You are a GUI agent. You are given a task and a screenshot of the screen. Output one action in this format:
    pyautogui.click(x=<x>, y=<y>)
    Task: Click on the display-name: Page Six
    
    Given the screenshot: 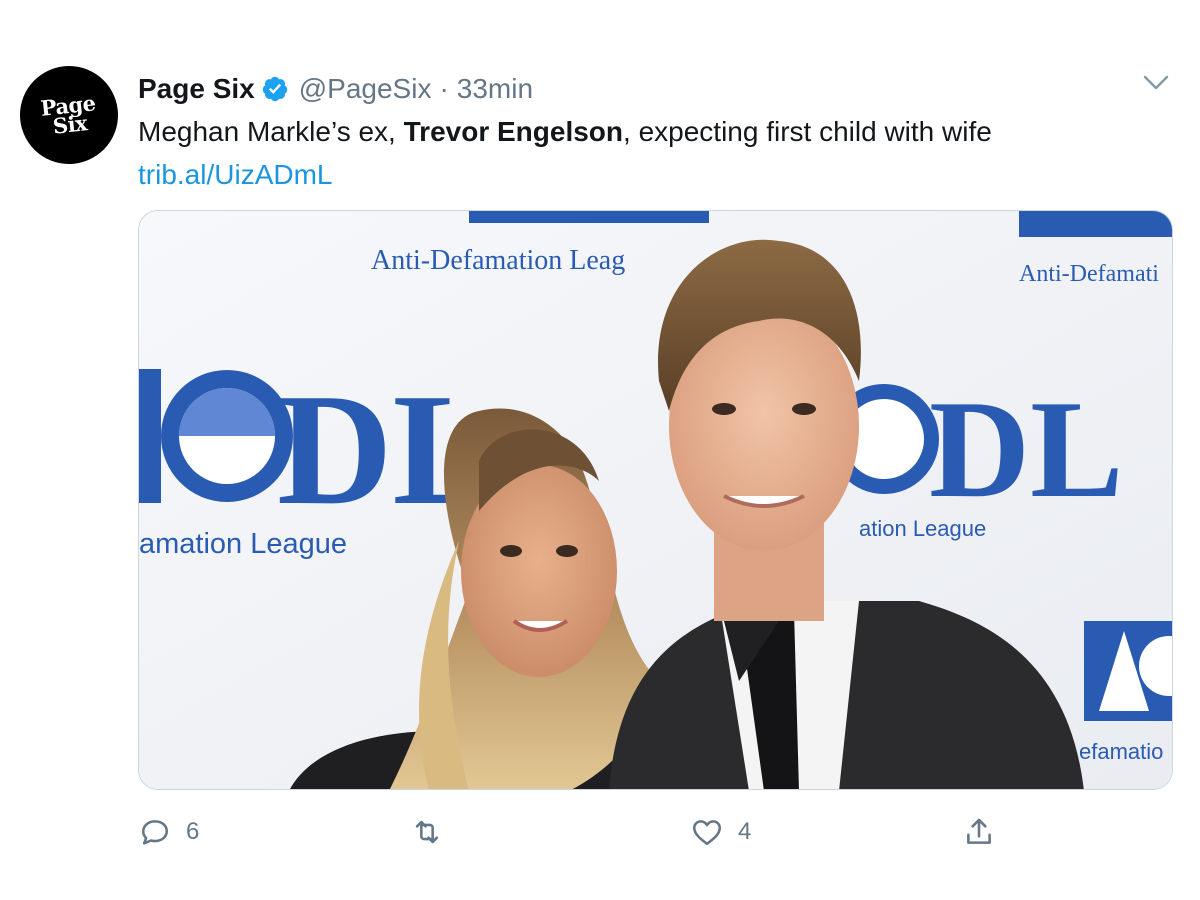 What is the action you would take?
    pyautogui.click(x=196, y=89)
    